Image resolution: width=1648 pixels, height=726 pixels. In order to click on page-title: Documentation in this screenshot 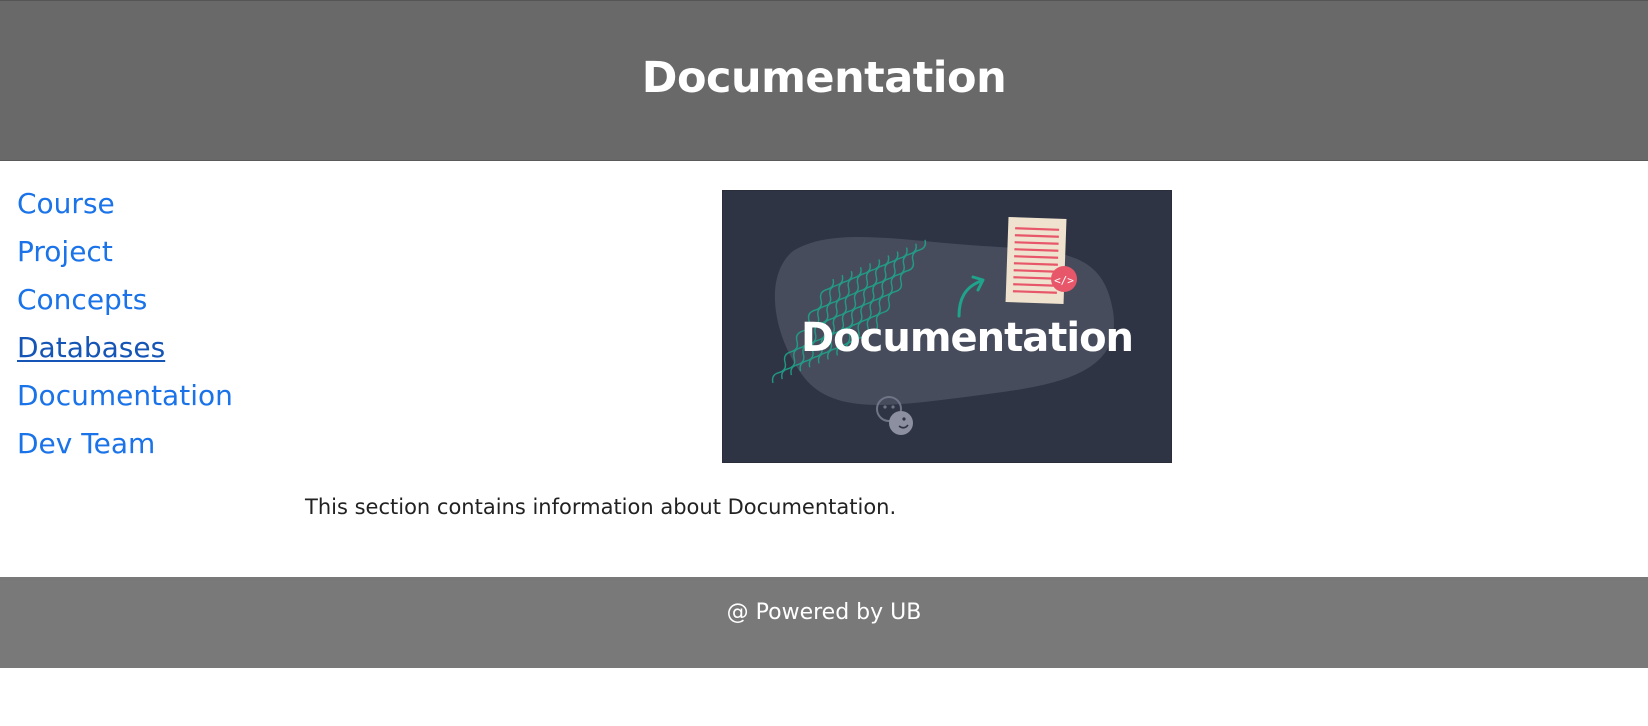, I will do `click(824, 78)`.